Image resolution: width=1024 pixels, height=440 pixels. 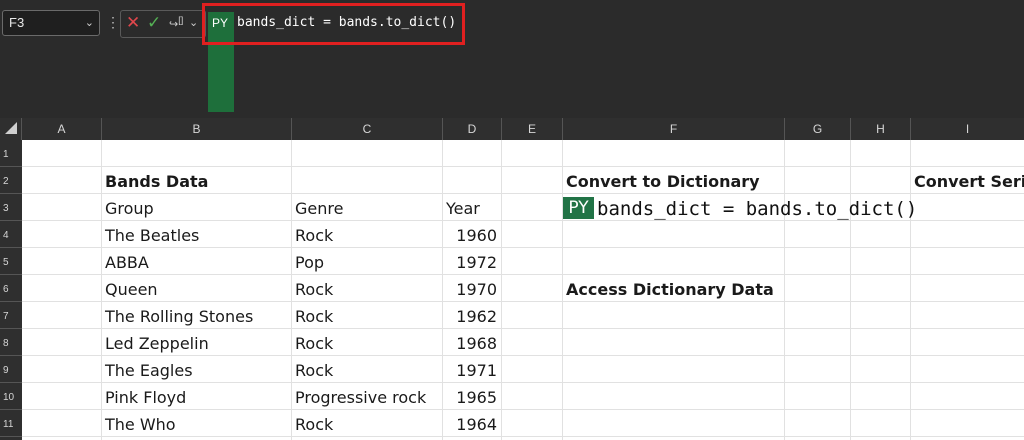 I want to click on cell-py-badge: PY, so click(x=578, y=208).